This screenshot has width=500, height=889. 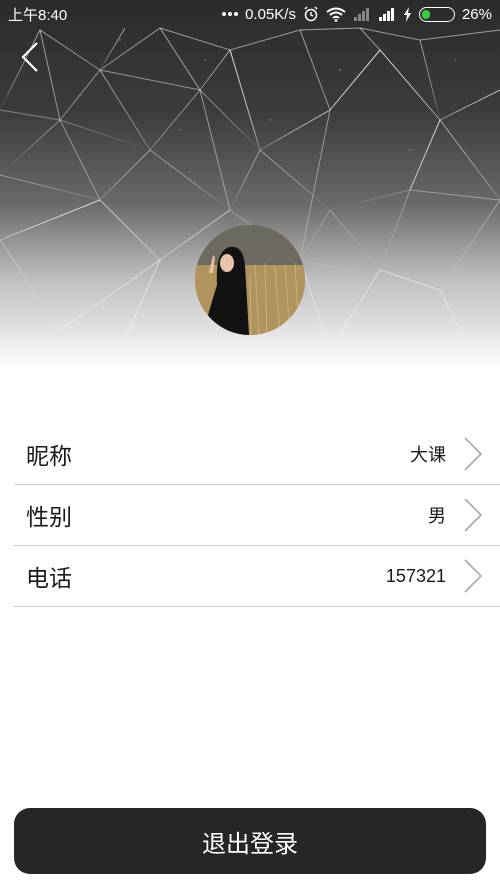 I want to click on battery-icon, so click(x=436, y=14).